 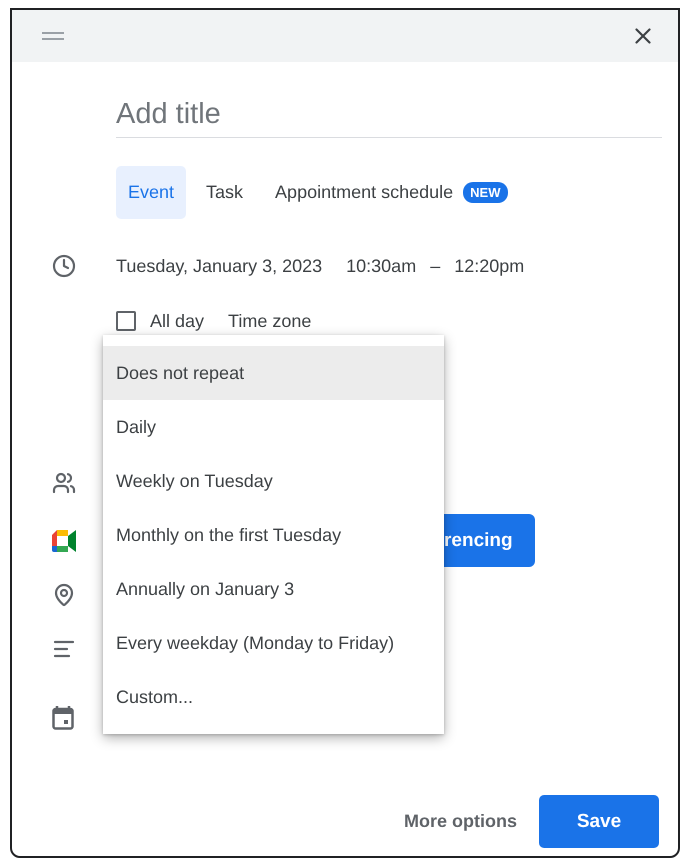 What do you see at coordinates (219, 266) in the screenshot?
I see `date-text: Tuesday, January 3, 2023` at bounding box center [219, 266].